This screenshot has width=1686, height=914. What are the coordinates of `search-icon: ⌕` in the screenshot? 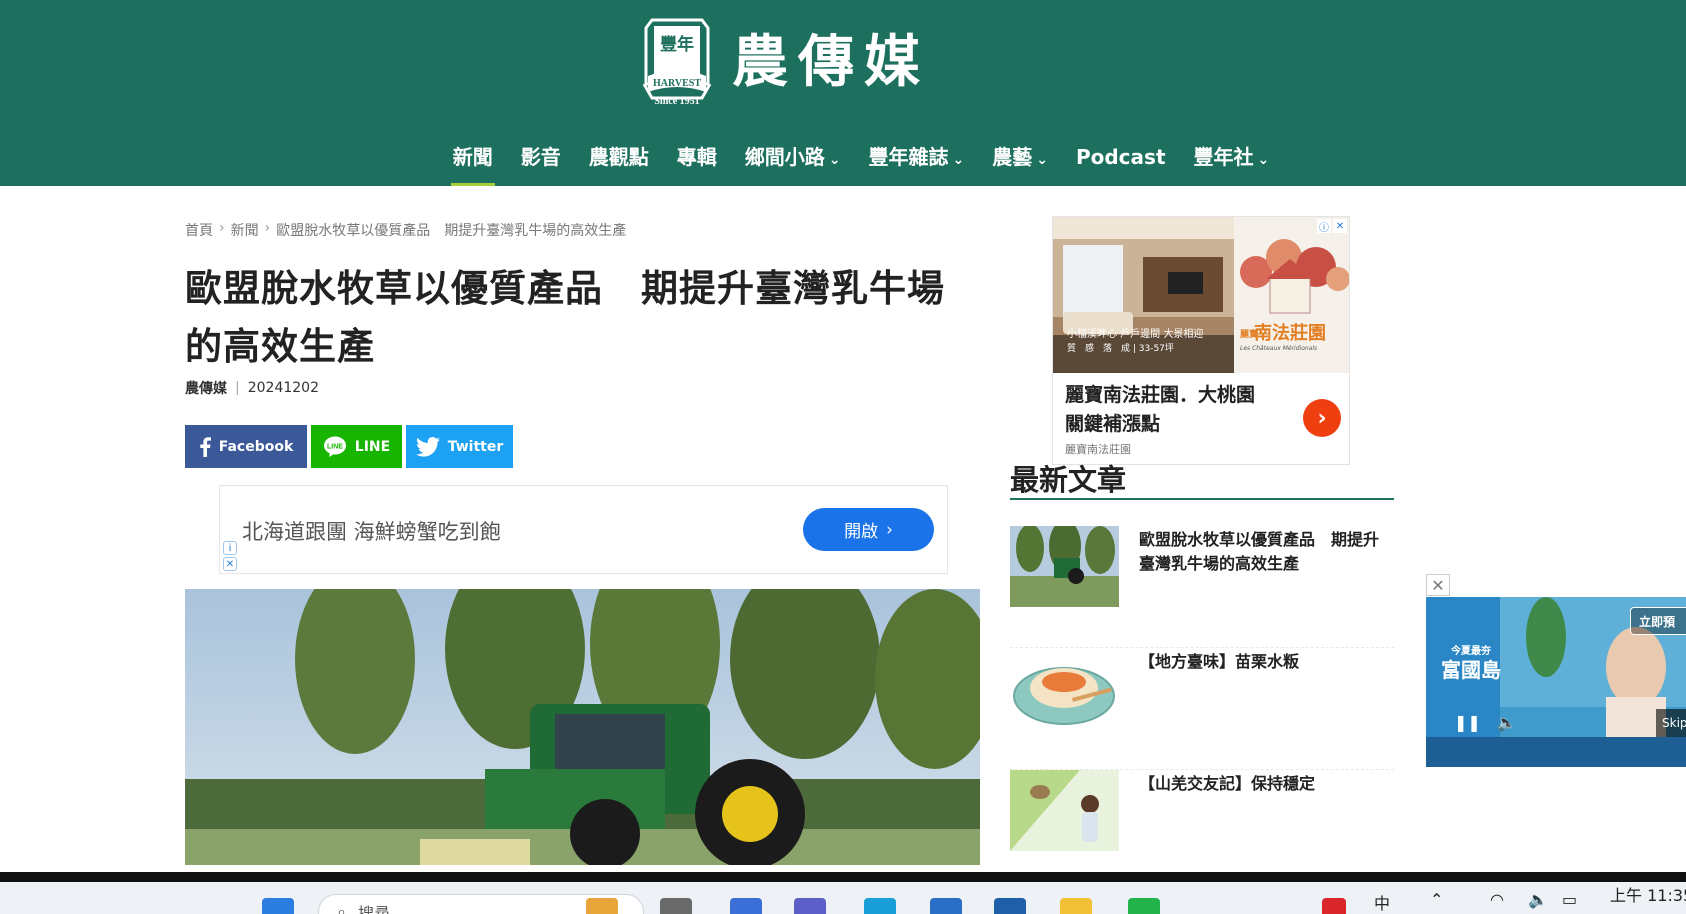 It's located at (341, 908).